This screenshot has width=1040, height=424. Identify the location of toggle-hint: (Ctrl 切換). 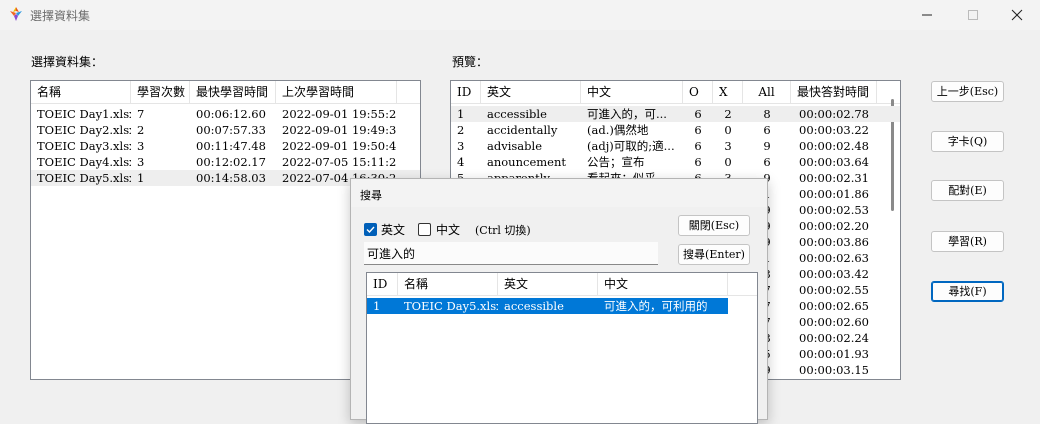
(503, 230).